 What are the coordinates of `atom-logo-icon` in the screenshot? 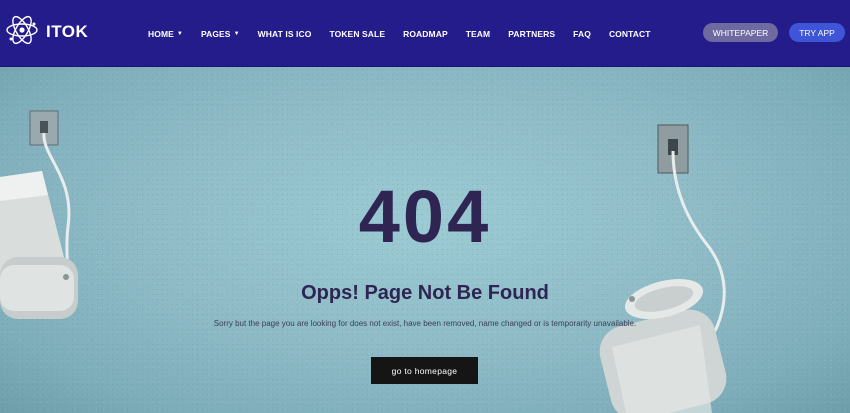 It's located at (22, 32).